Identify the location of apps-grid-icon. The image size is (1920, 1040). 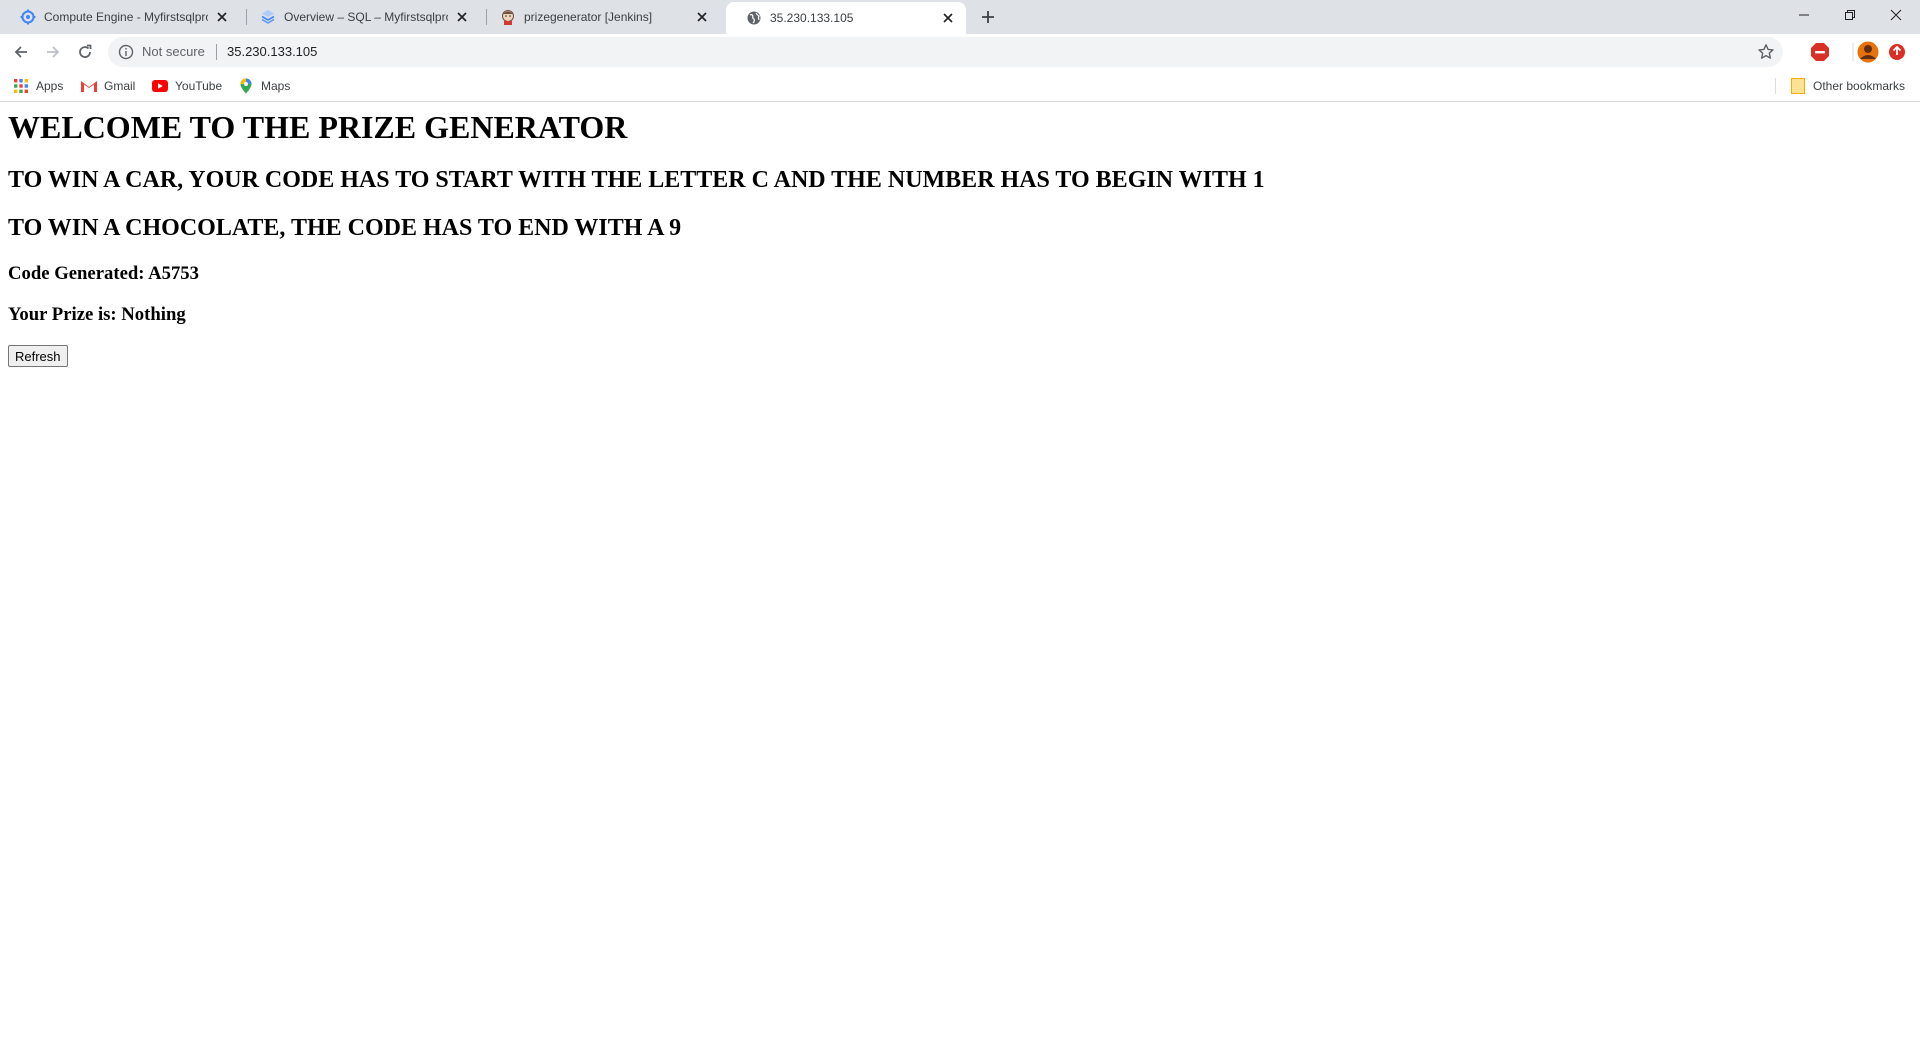
(21, 86).